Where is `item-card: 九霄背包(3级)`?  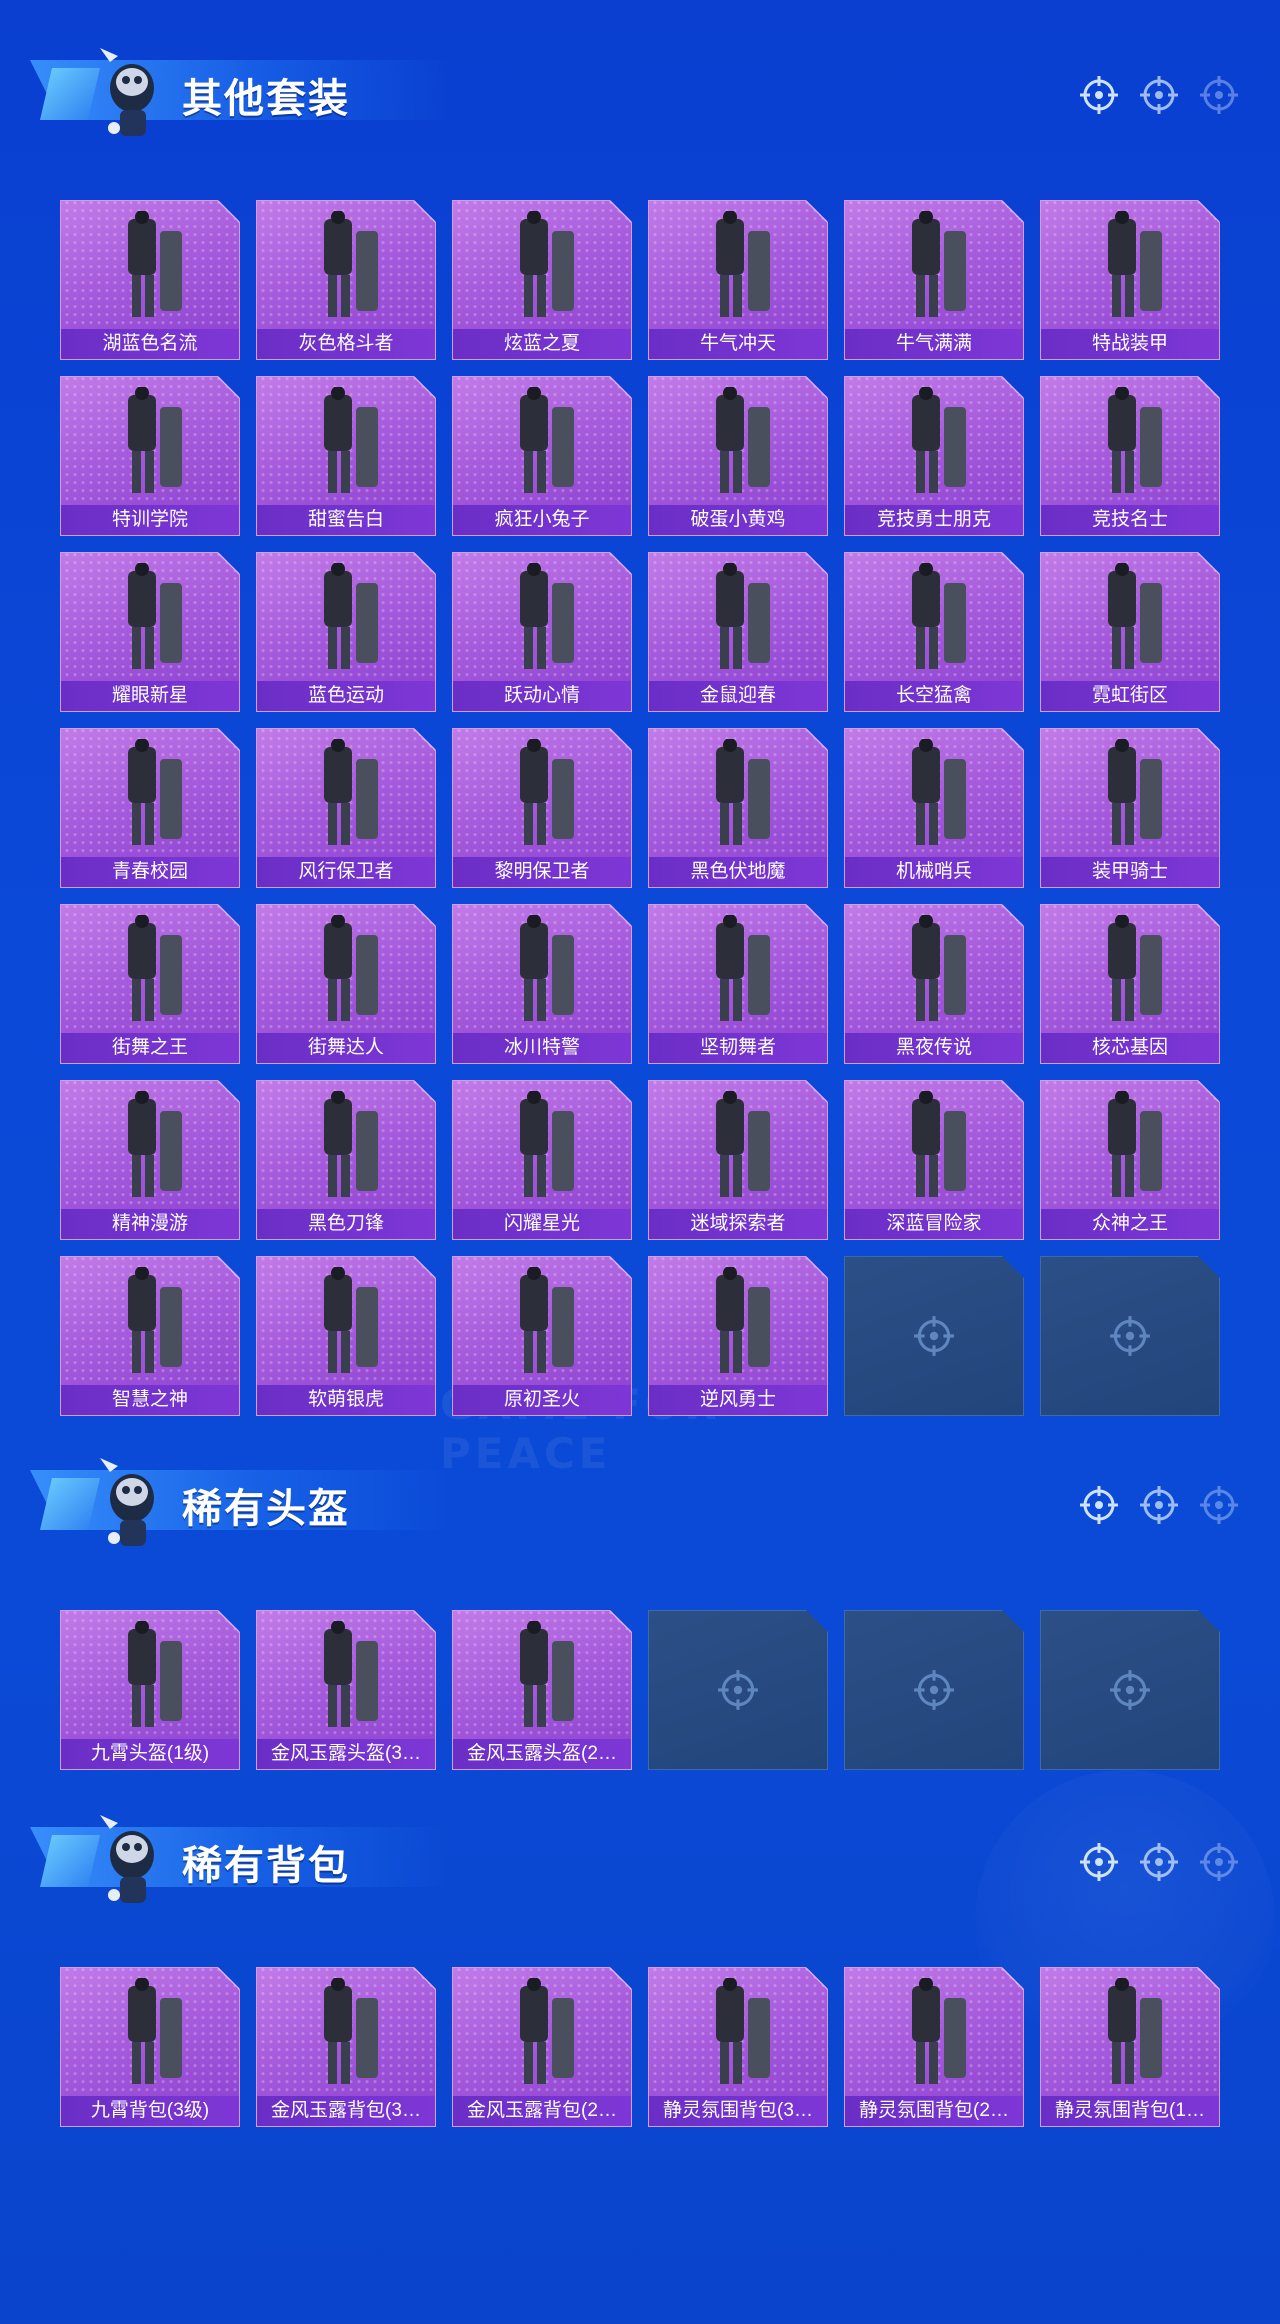 item-card: 九霄背包(3级) is located at coordinates (150, 2047).